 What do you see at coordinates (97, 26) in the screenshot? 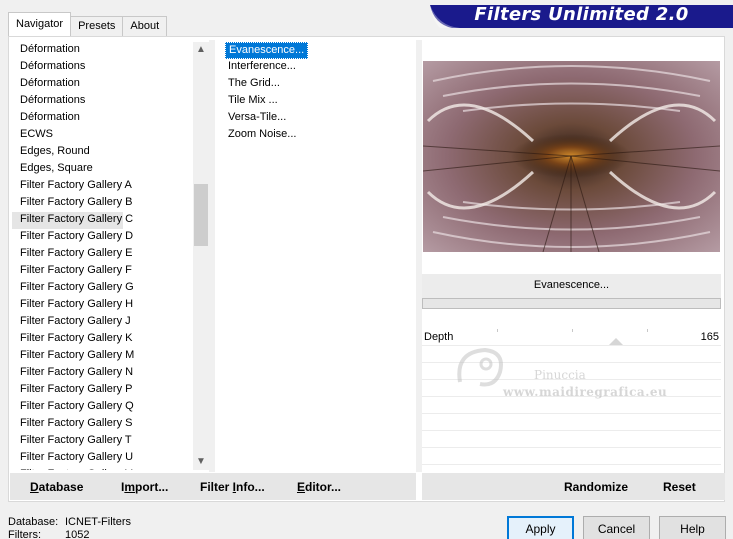
I see `tab-presets: Presets` at bounding box center [97, 26].